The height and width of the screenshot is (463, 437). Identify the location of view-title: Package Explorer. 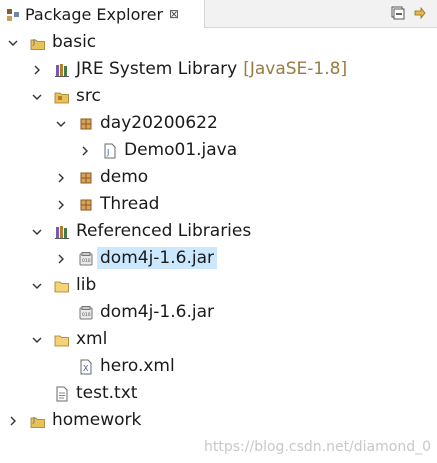
(94, 14).